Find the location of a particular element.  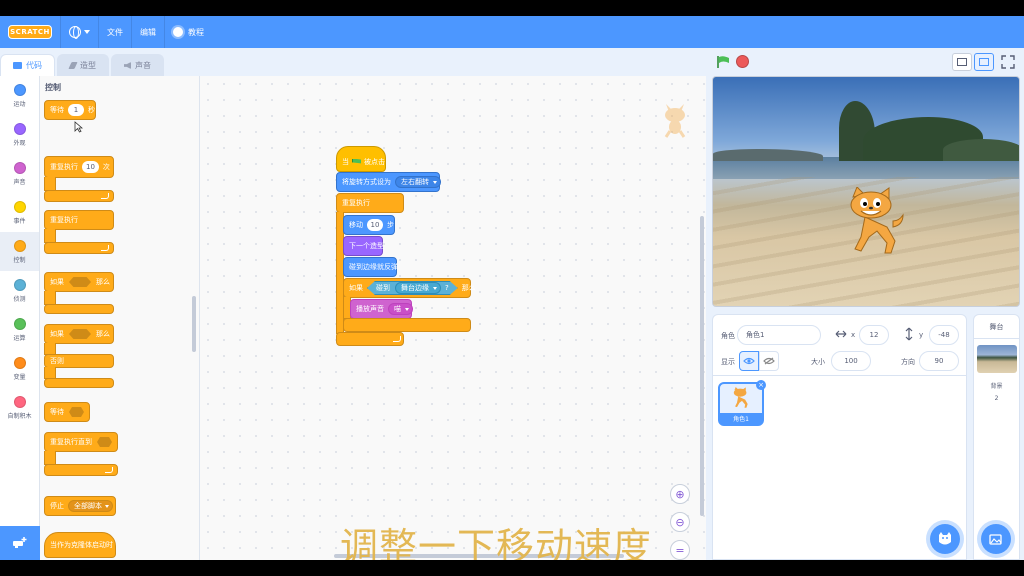

zoom-in-button: ⊕ is located at coordinates (680, 494).